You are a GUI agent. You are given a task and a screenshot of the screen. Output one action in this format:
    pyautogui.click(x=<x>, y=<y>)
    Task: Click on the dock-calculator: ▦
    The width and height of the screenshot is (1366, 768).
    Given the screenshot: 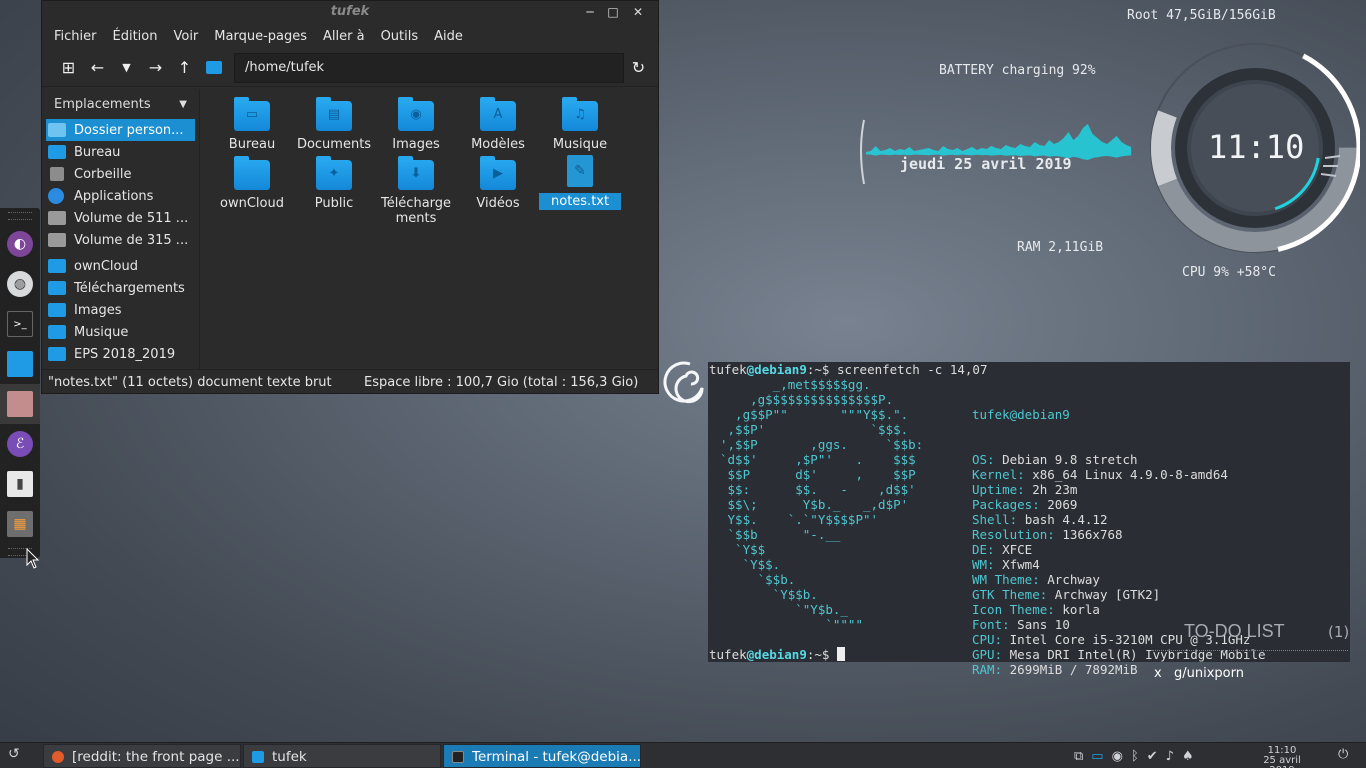 What is the action you would take?
    pyautogui.click(x=20, y=524)
    